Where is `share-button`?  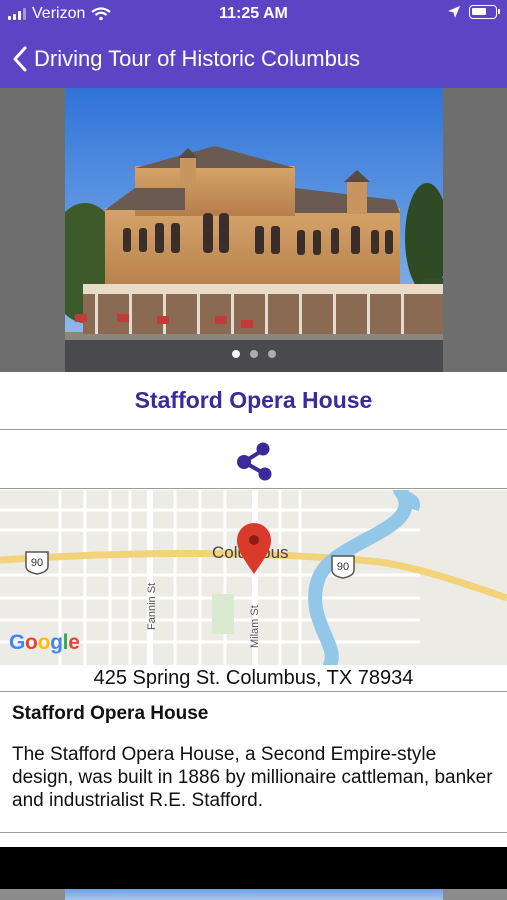
share-button is located at coordinates (254, 460).